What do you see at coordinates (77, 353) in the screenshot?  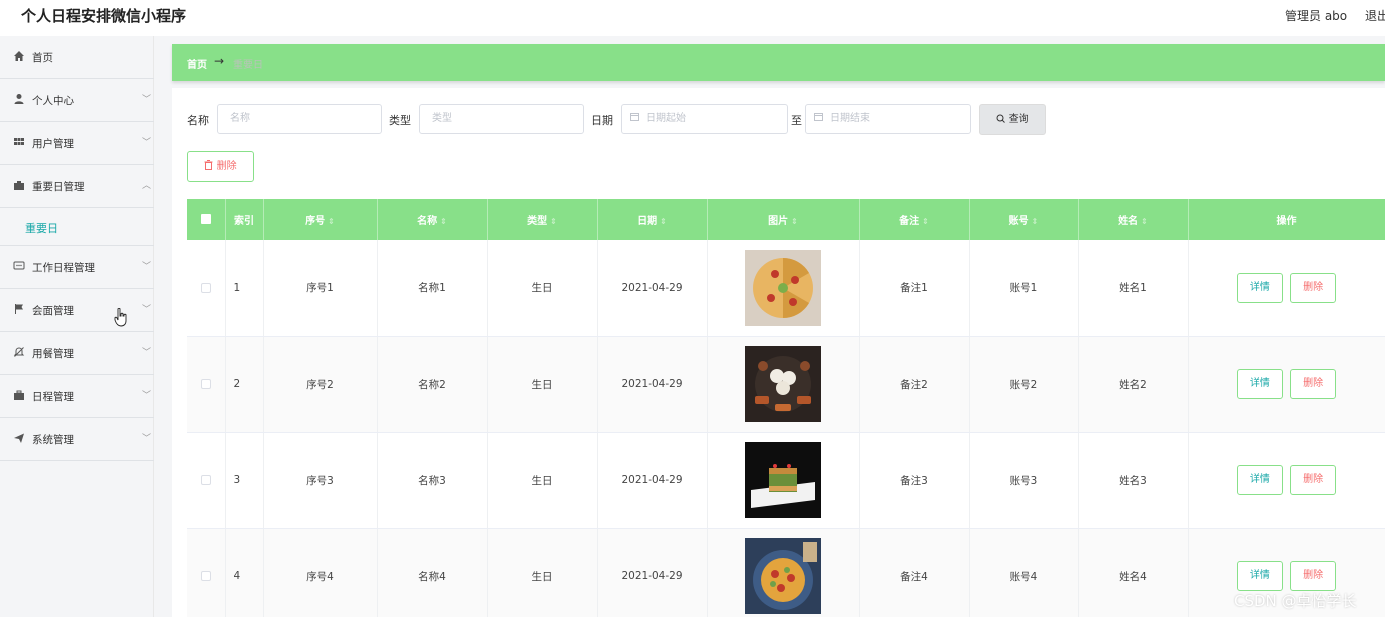 I see `sidebar-item-dining-management: 用餐管理 ﹀` at bounding box center [77, 353].